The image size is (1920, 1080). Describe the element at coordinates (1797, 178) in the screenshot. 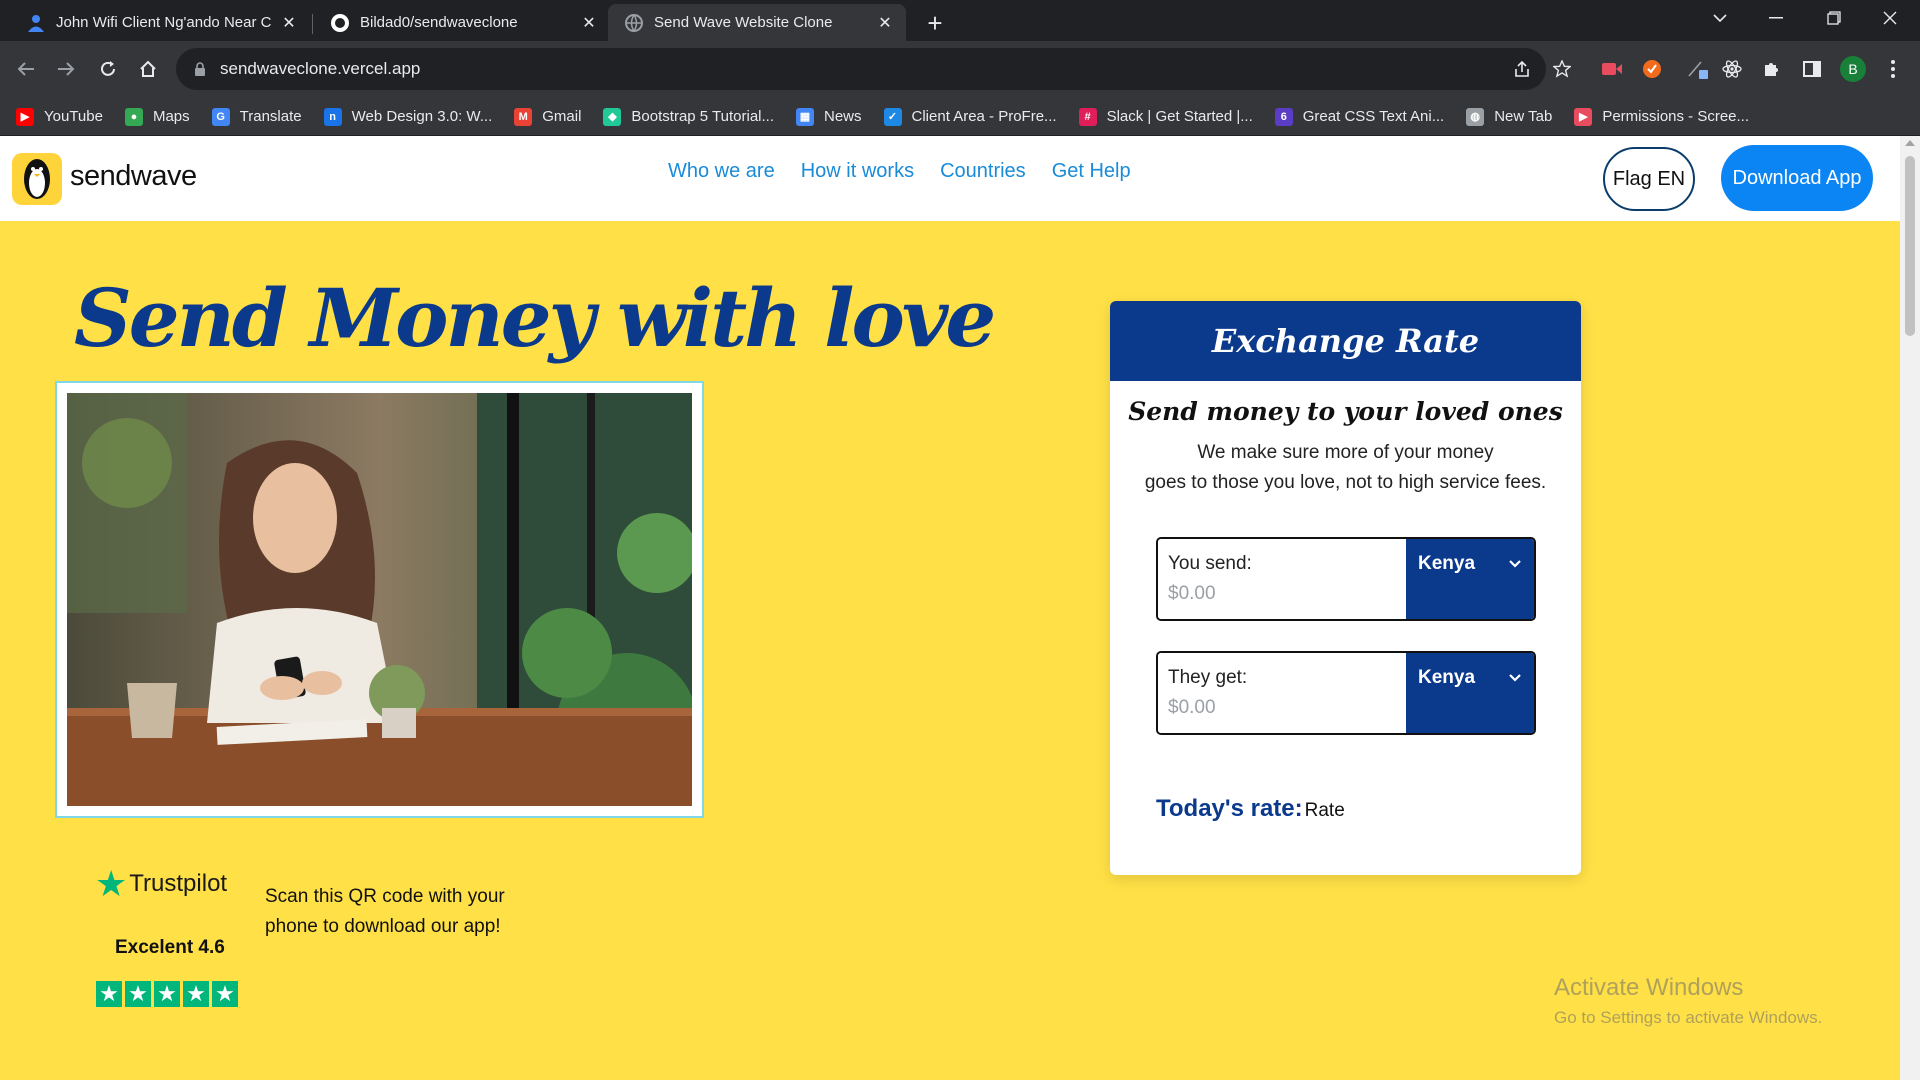

I see `download-app-button: Download App` at that location.